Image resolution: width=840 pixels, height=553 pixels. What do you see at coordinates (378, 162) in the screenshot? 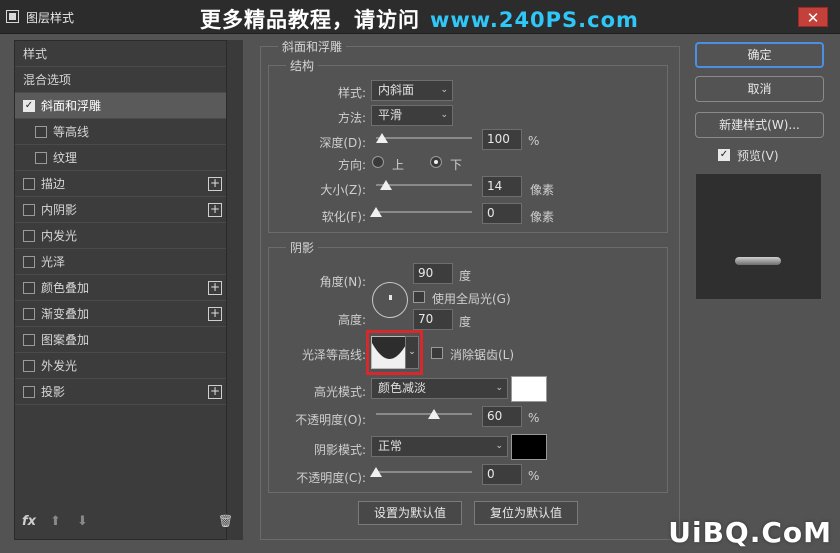
I see `direction-up-radio` at bounding box center [378, 162].